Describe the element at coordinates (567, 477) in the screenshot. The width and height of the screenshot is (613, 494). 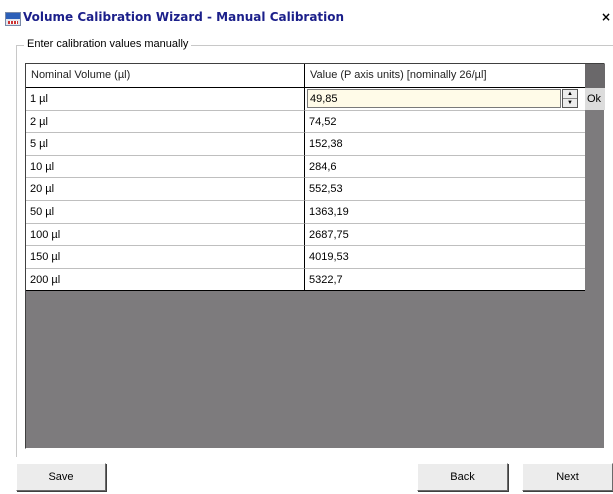
I see `next-button: Next` at that location.